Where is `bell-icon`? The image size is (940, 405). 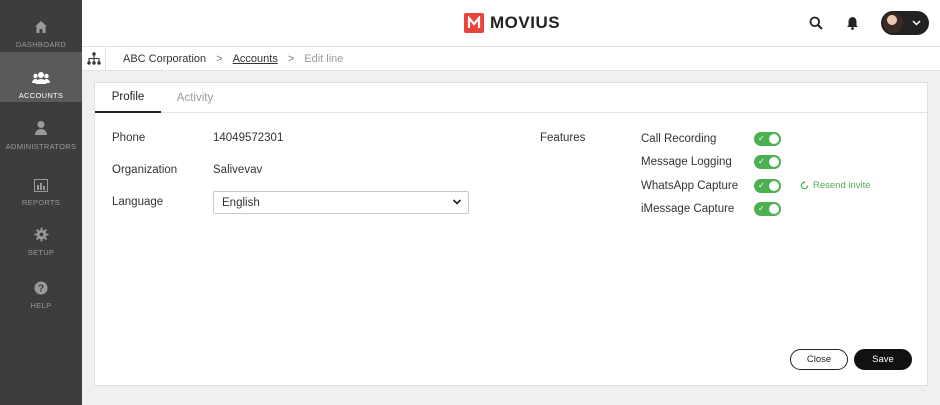 bell-icon is located at coordinates (852, 23).